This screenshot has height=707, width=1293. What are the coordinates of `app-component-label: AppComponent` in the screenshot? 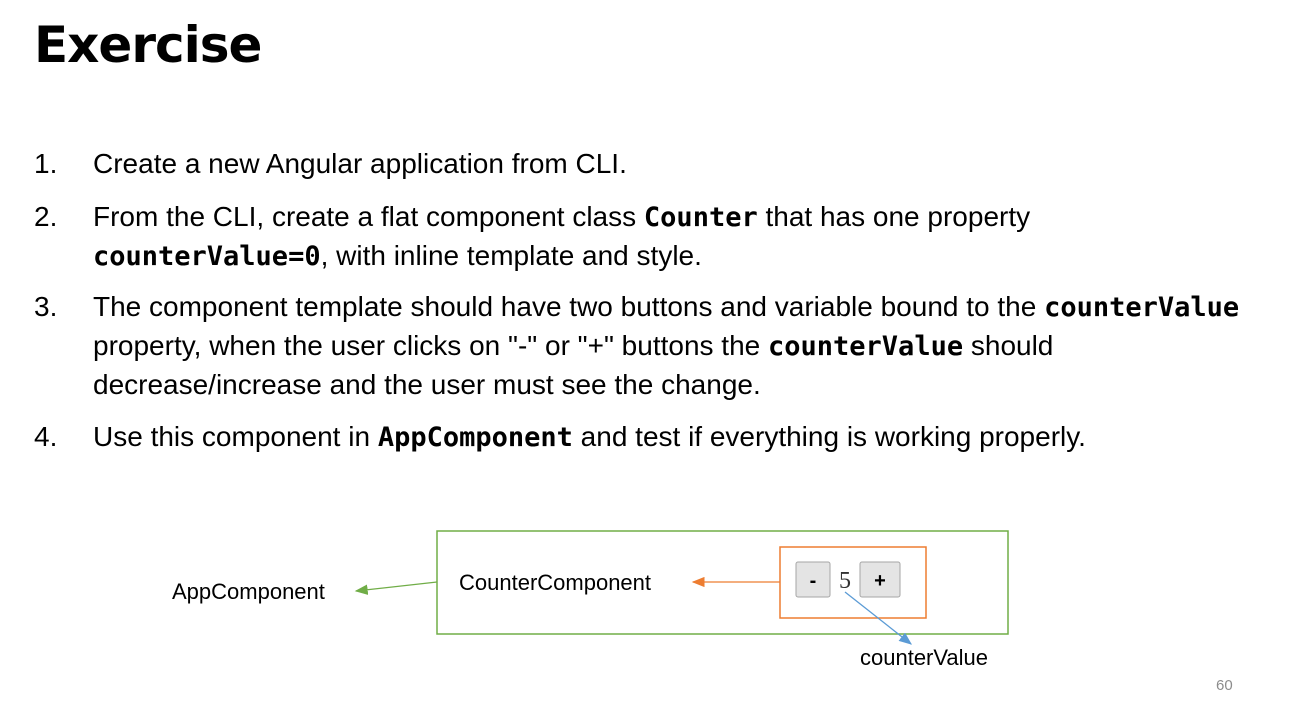 It's located at (248, 591).